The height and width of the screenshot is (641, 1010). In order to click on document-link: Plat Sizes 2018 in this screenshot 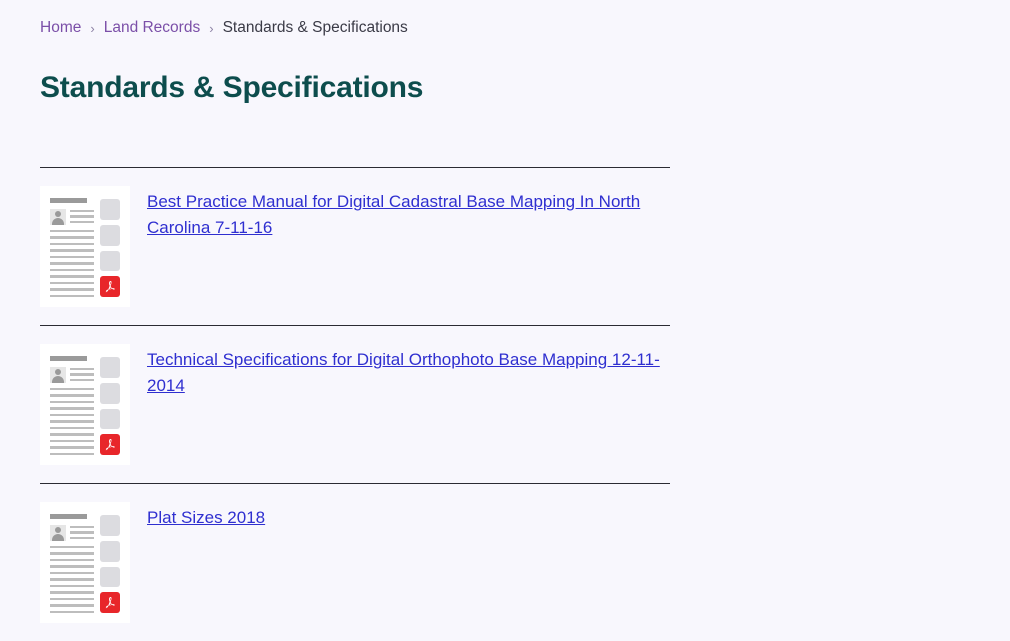, I will do `click(206, 517)`.